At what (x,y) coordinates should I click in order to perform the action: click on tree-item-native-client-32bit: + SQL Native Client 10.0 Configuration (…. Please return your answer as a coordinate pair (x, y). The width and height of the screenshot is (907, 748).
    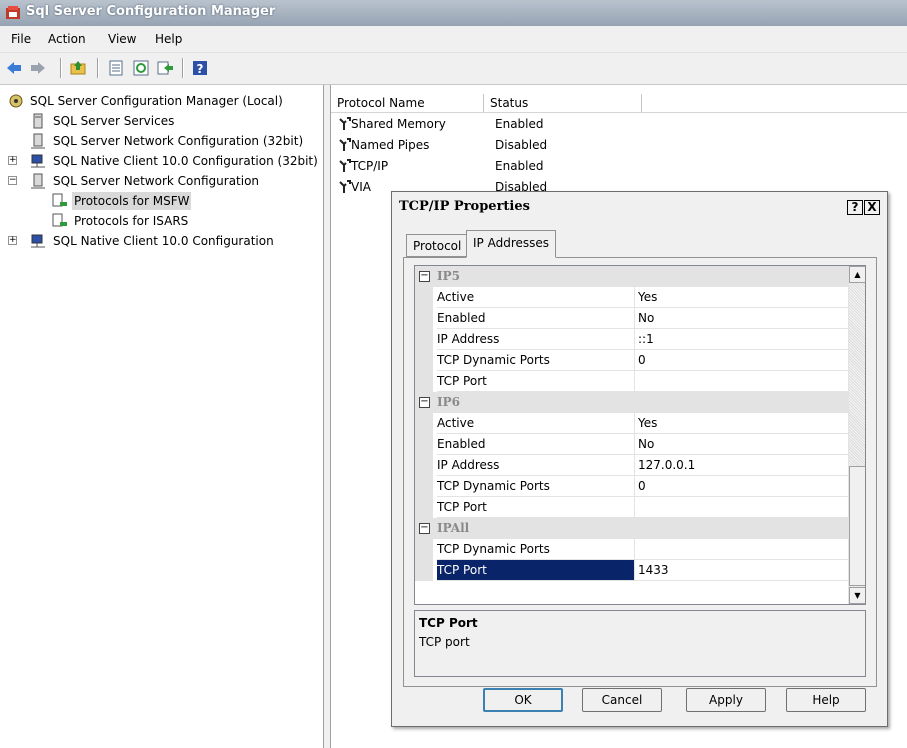
    Looking at the image, I should click on (165, 161).